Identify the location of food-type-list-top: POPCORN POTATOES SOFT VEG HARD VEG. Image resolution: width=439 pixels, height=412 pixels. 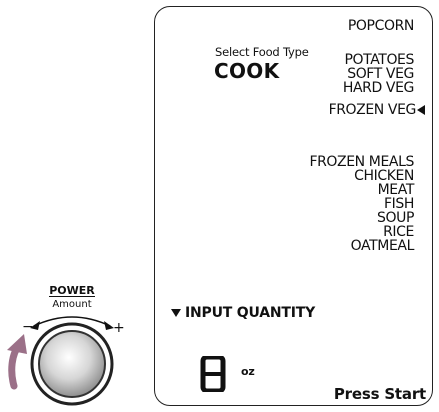
(379, 57).